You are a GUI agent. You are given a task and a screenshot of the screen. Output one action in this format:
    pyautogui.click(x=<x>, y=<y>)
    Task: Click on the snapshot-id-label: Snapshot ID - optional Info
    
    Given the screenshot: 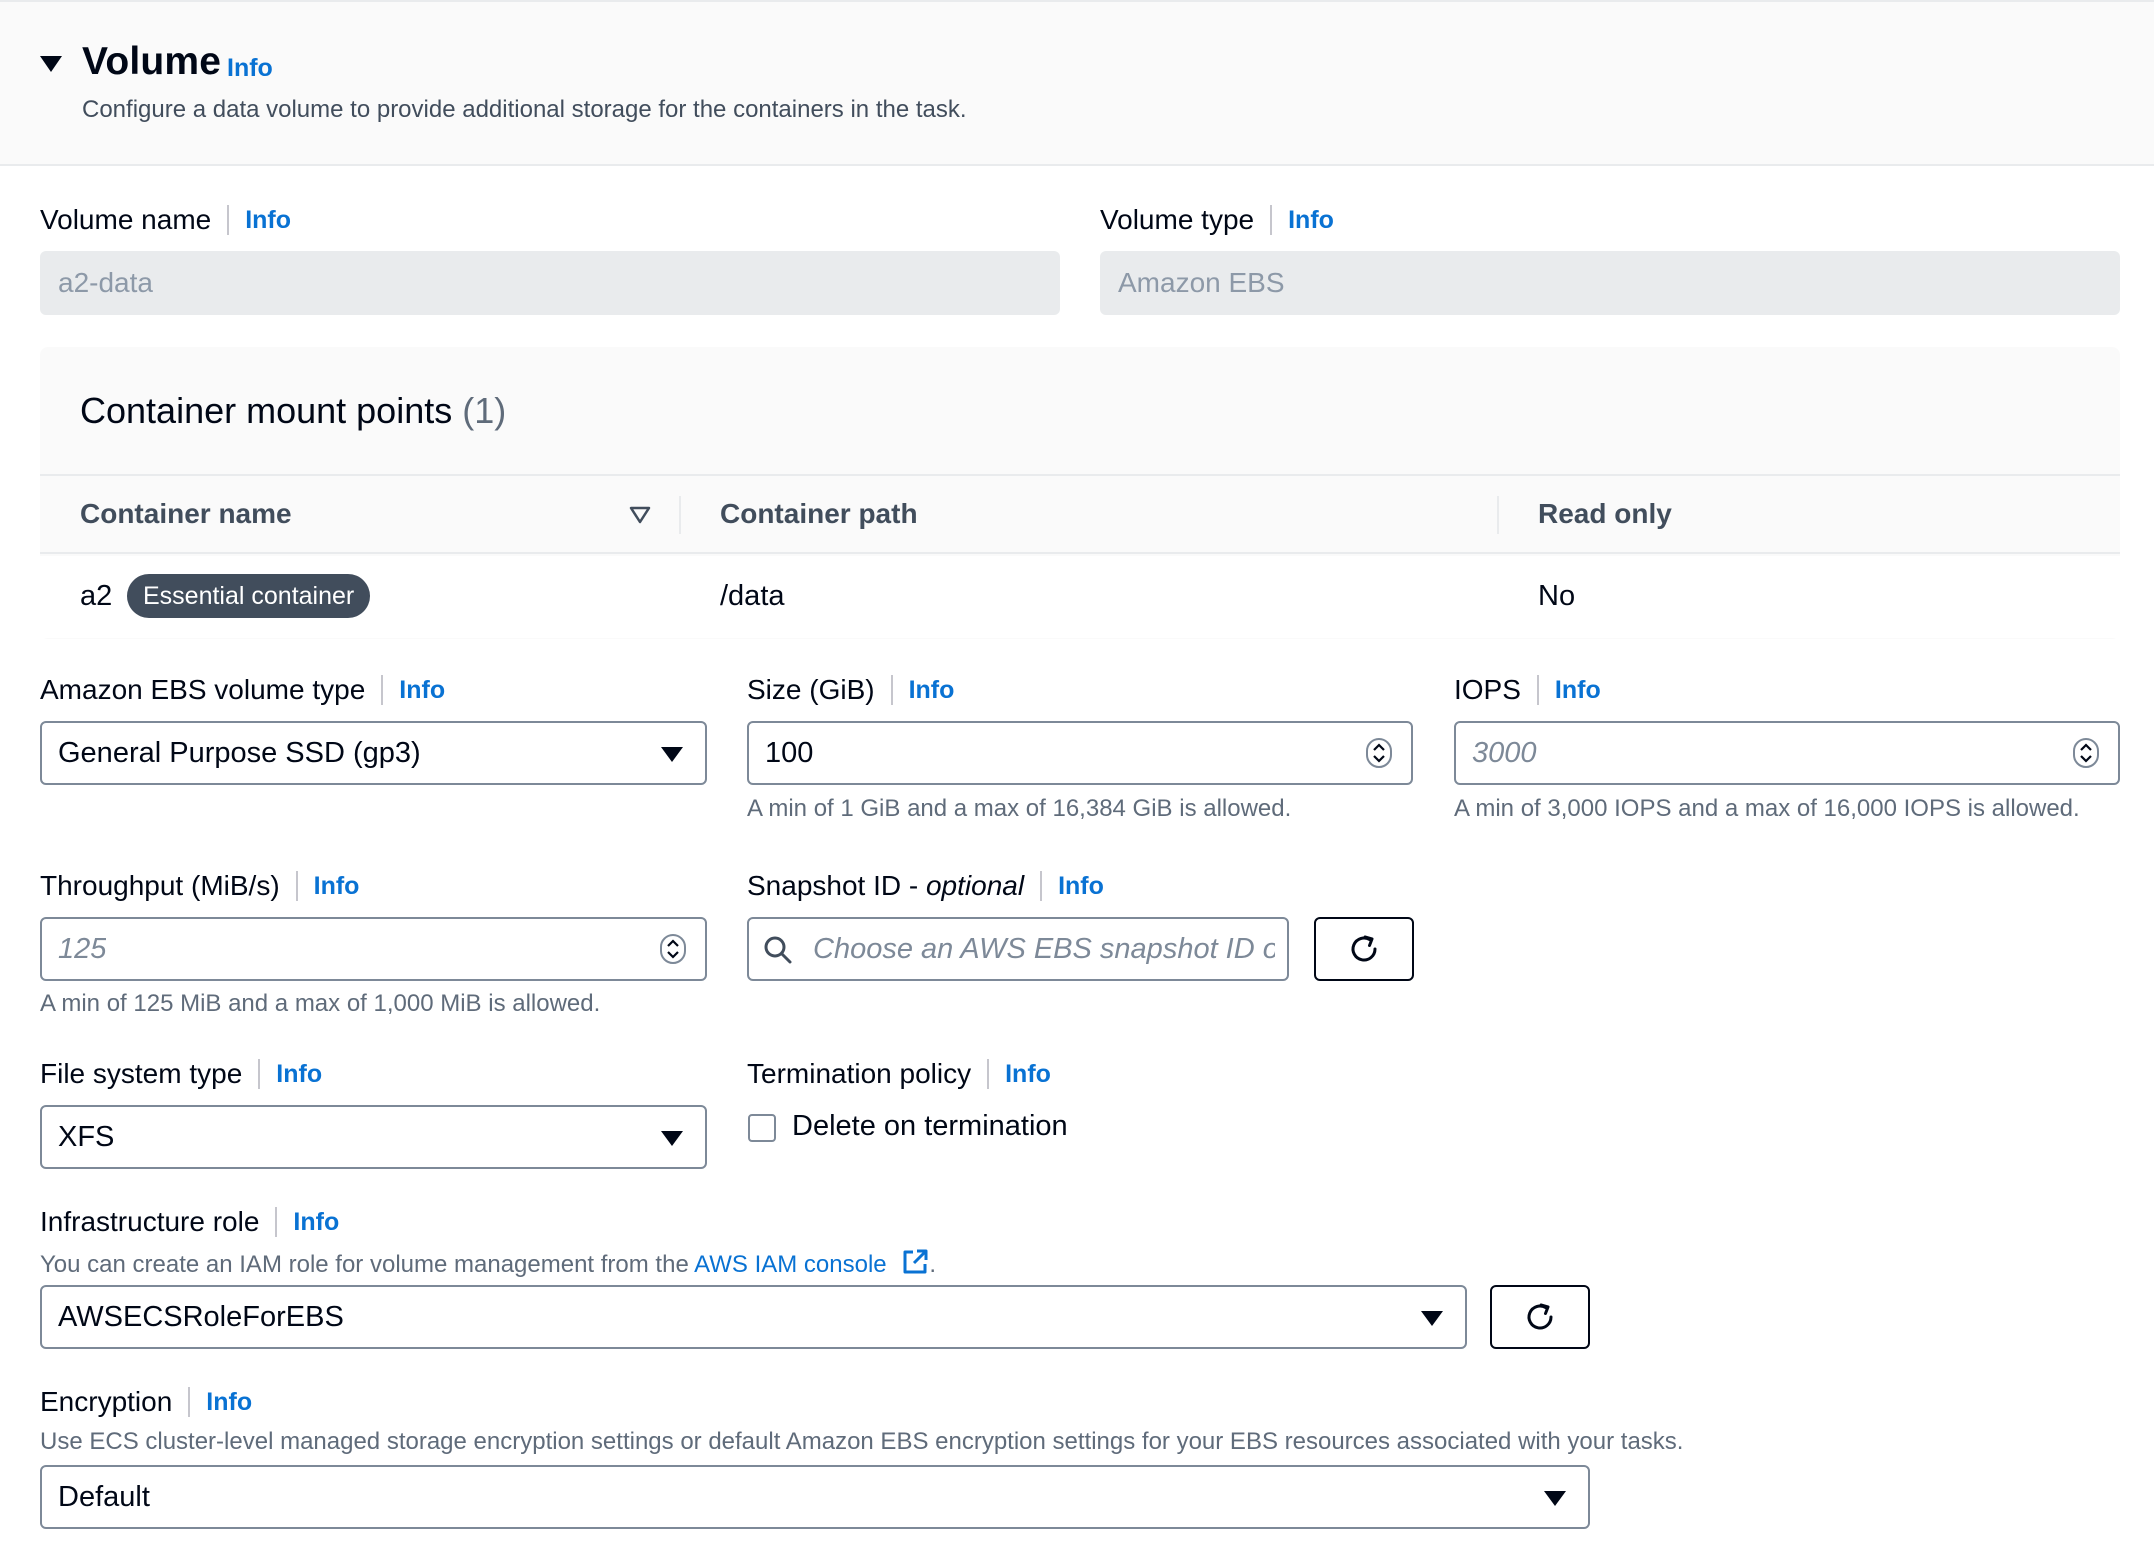 What is the action you would take?
    pyautogui.click(x=925, y=885)
    